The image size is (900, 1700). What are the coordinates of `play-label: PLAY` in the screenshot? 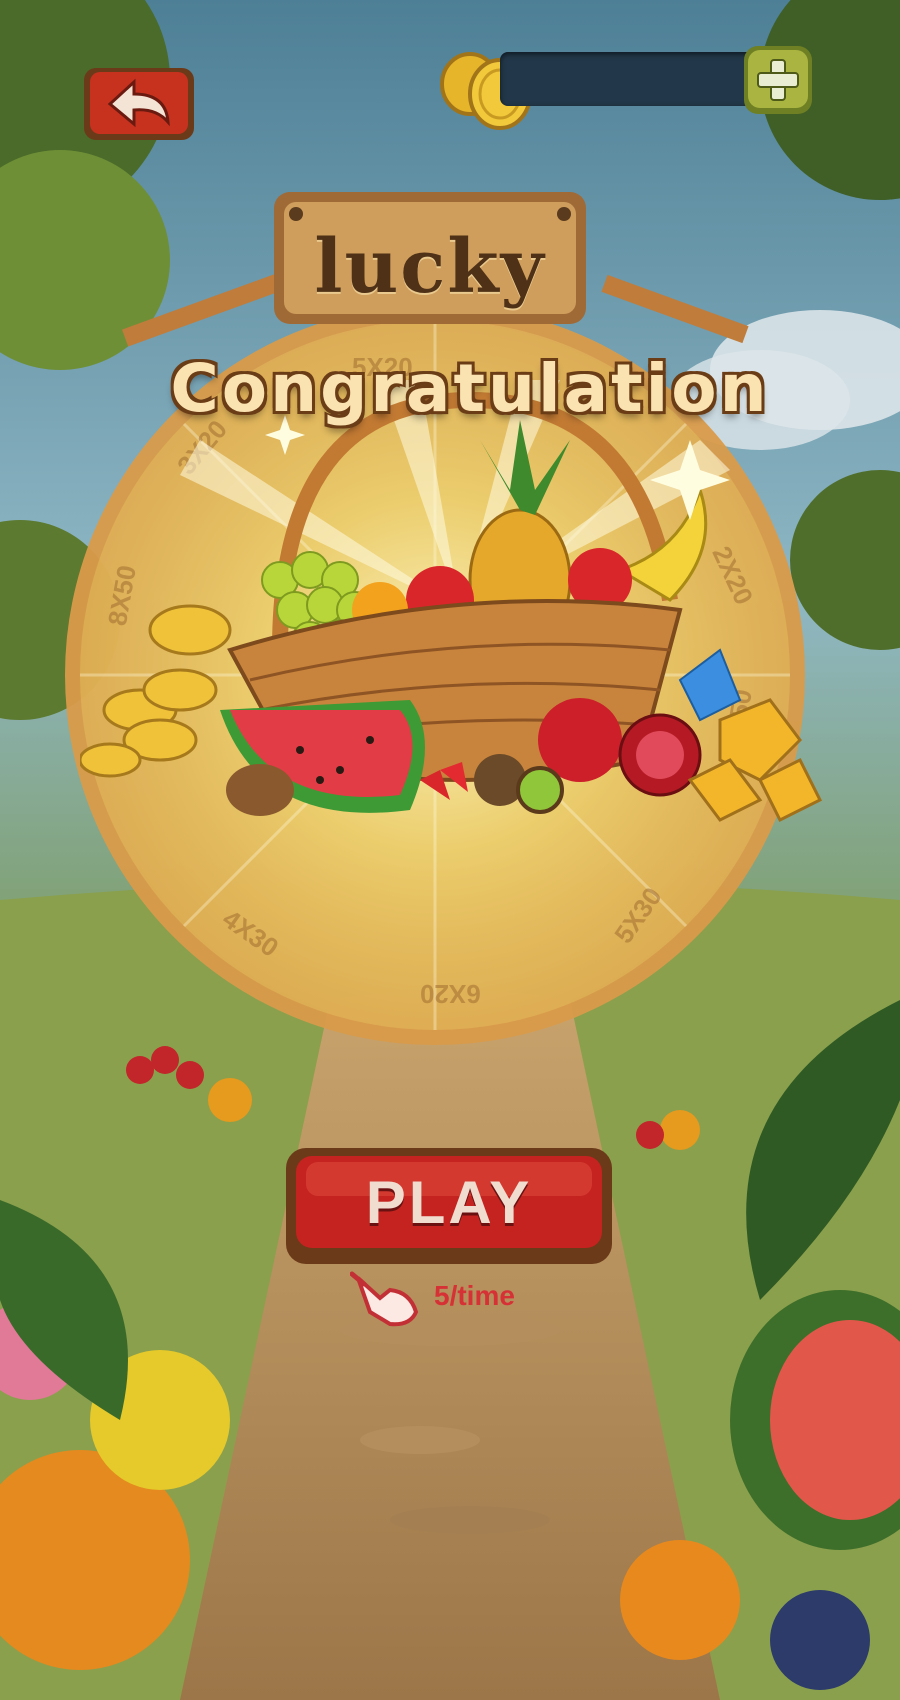 It's located at (449, 1202).